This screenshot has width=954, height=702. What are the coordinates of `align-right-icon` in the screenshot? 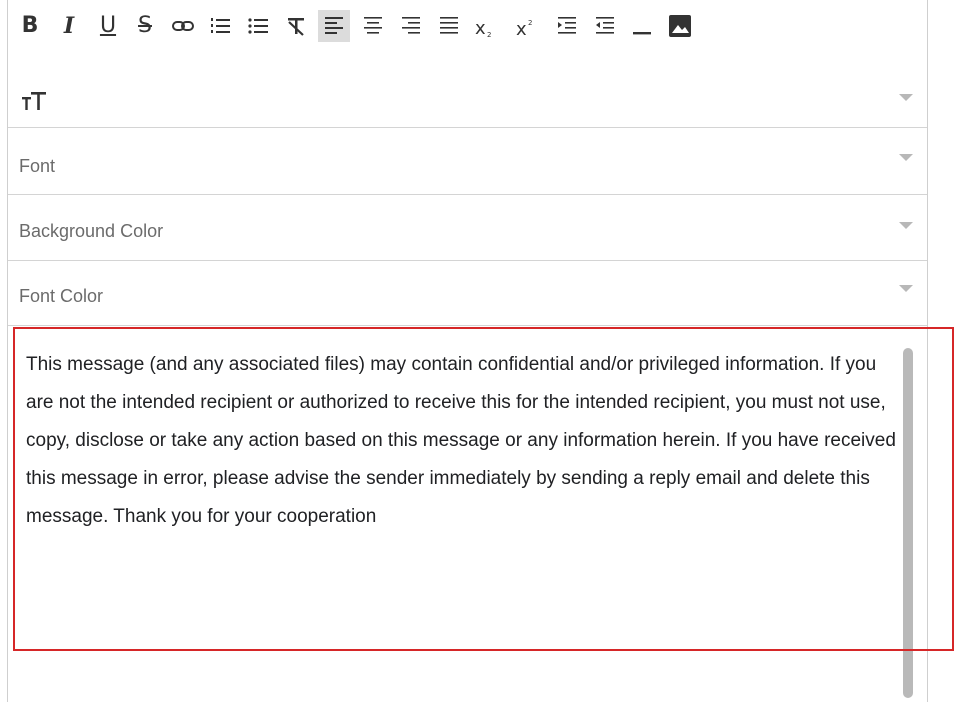 It's located at (411, 25).